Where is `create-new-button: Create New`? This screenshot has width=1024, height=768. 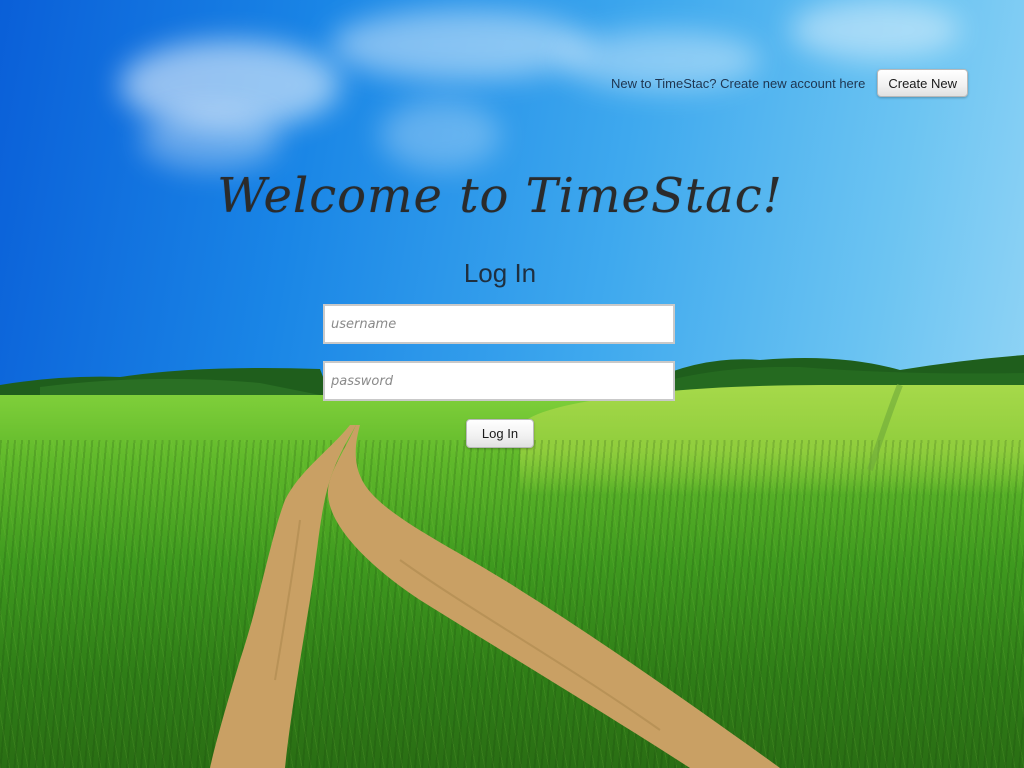 create-new-button: Create New is located at coordinates (922, 83).